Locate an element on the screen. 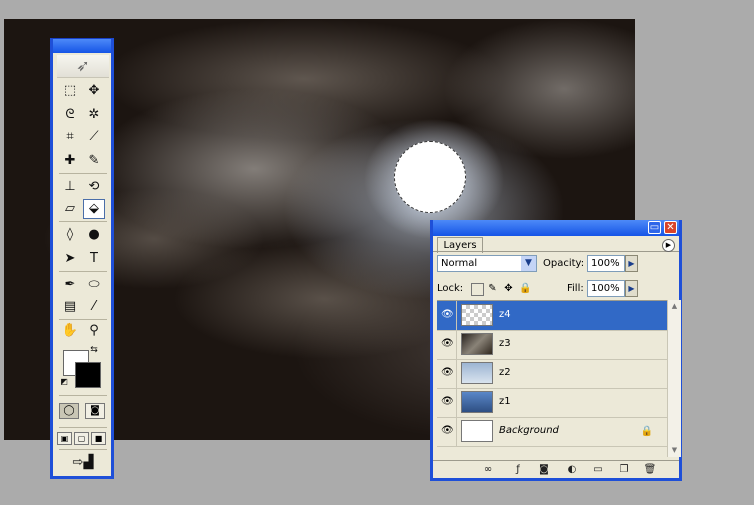 The image size is (754, 505). move-icon: ✥ is located at coordinates (94, 91).